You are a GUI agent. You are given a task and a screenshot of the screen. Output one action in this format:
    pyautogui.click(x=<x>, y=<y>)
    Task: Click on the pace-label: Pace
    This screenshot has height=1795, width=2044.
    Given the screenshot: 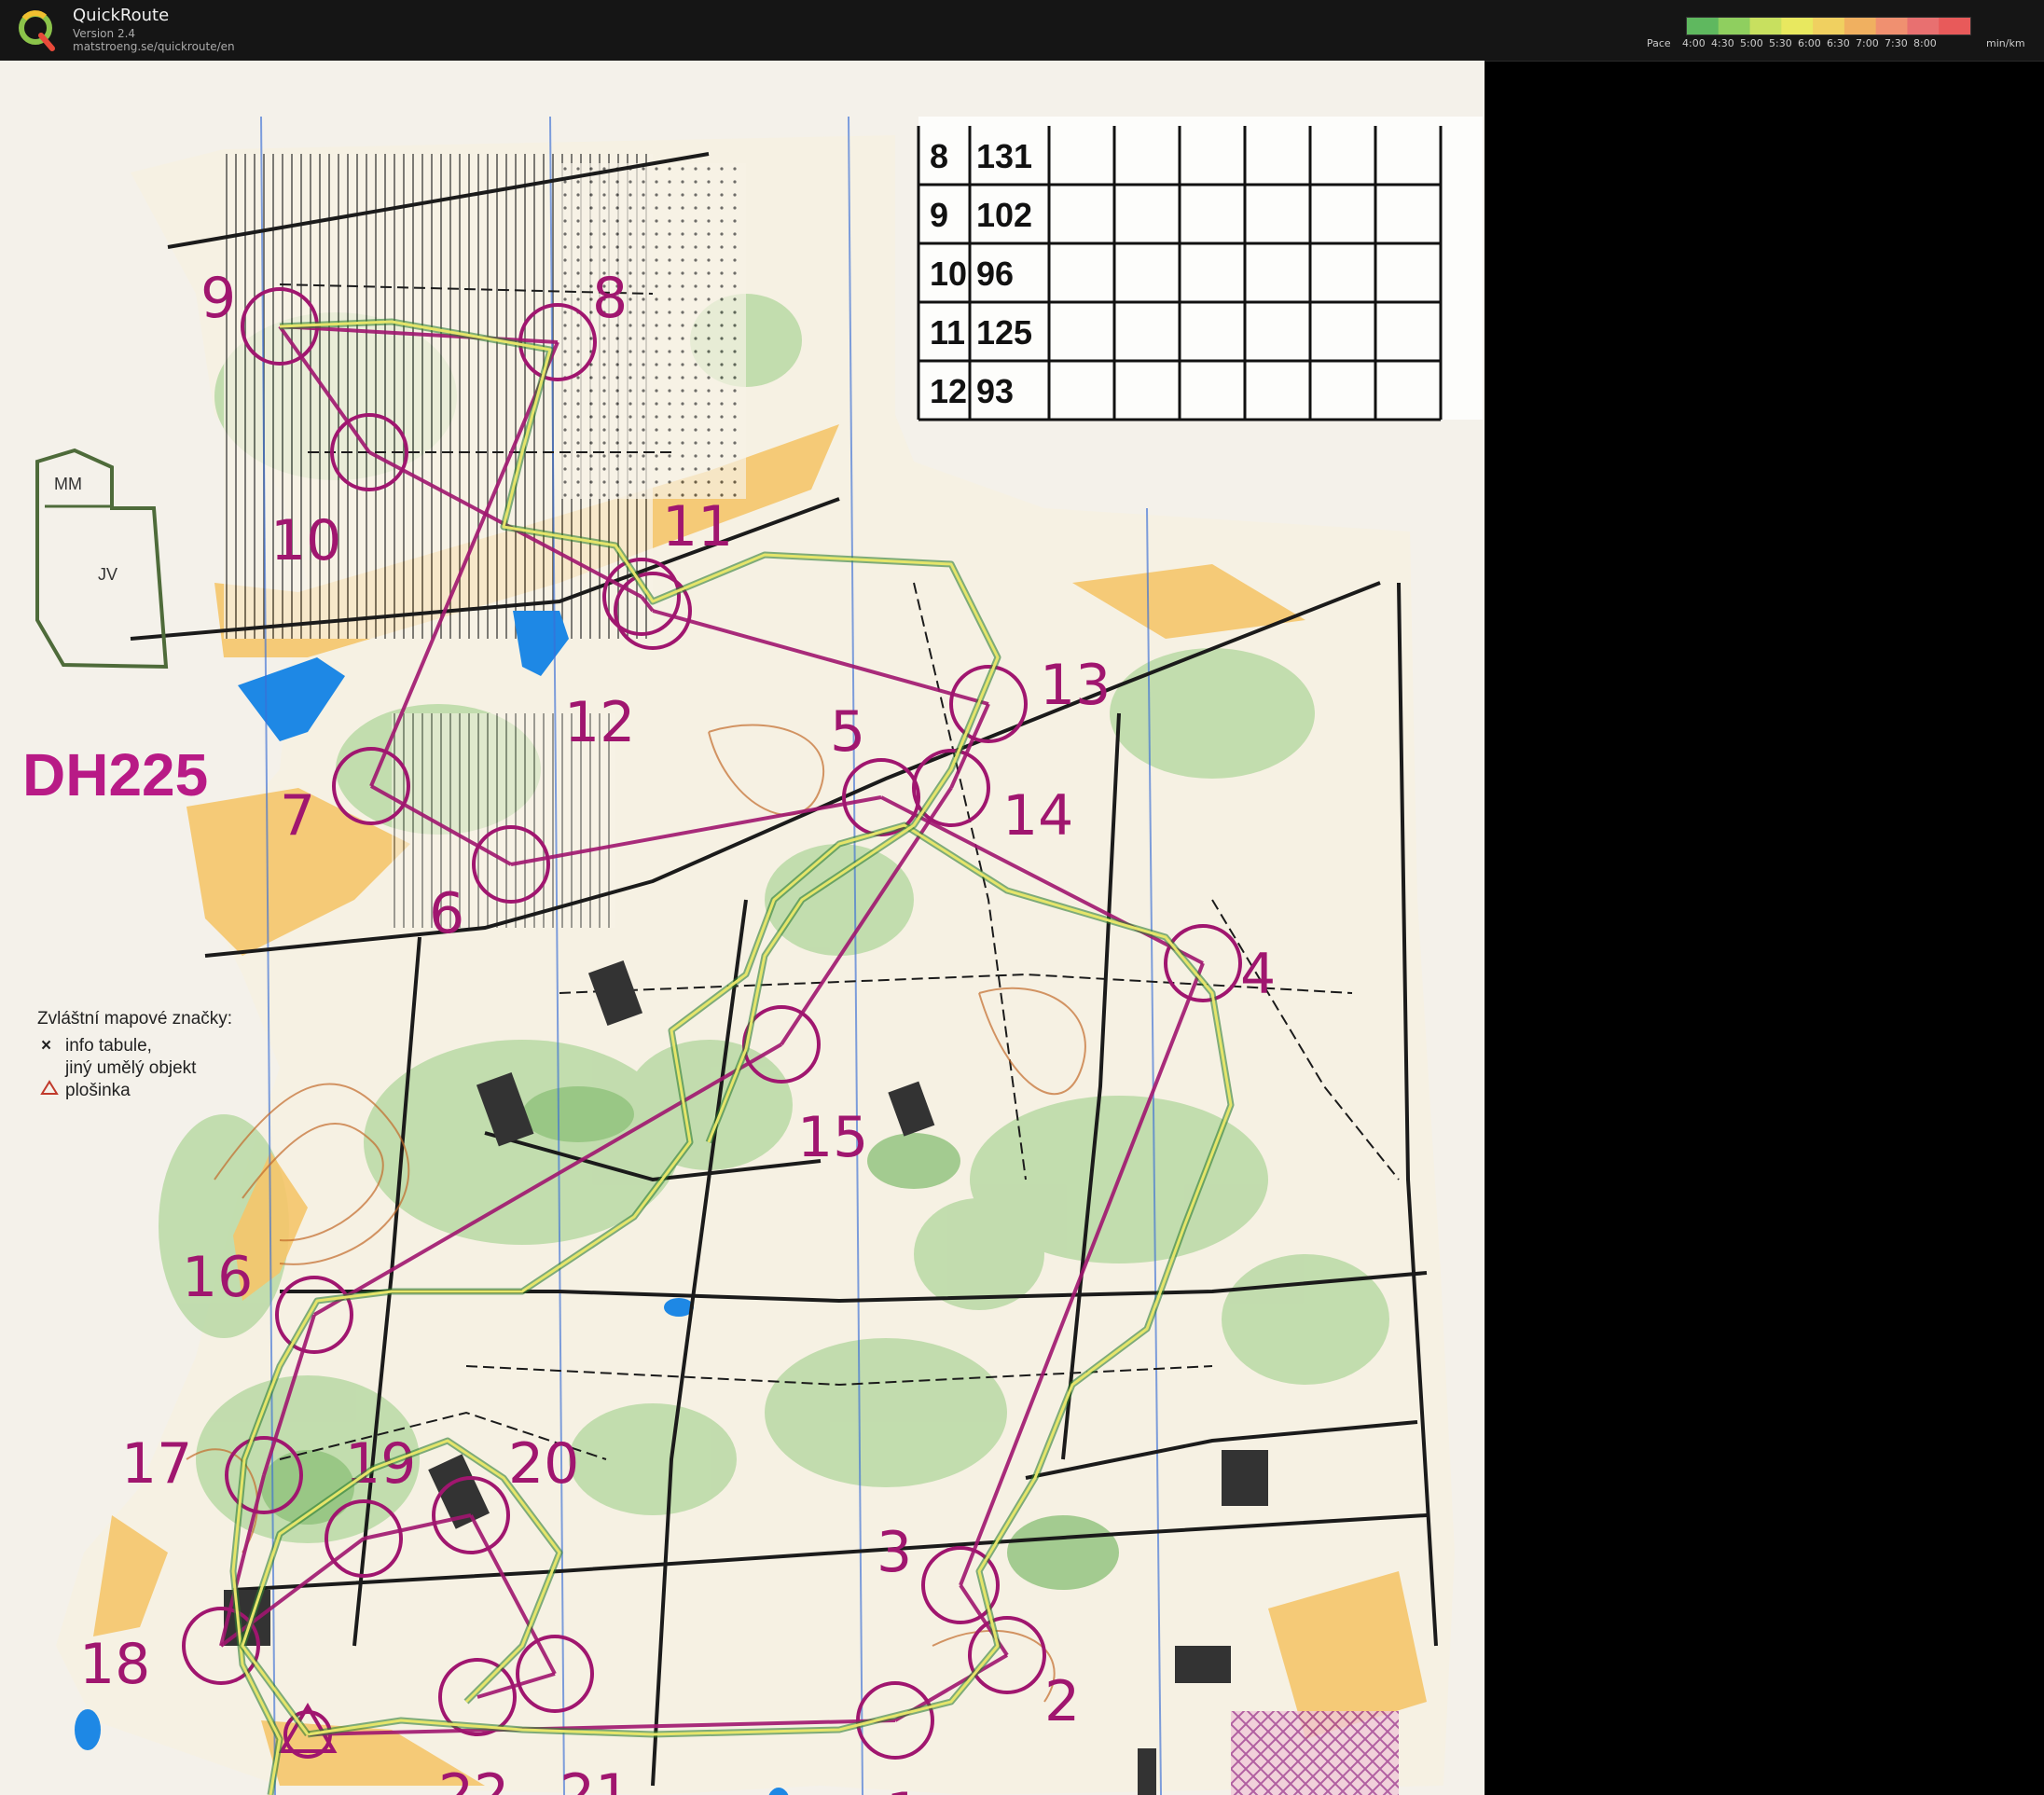 What is the action you would take?
    pyautogui.click(x=1659, y=43)
    